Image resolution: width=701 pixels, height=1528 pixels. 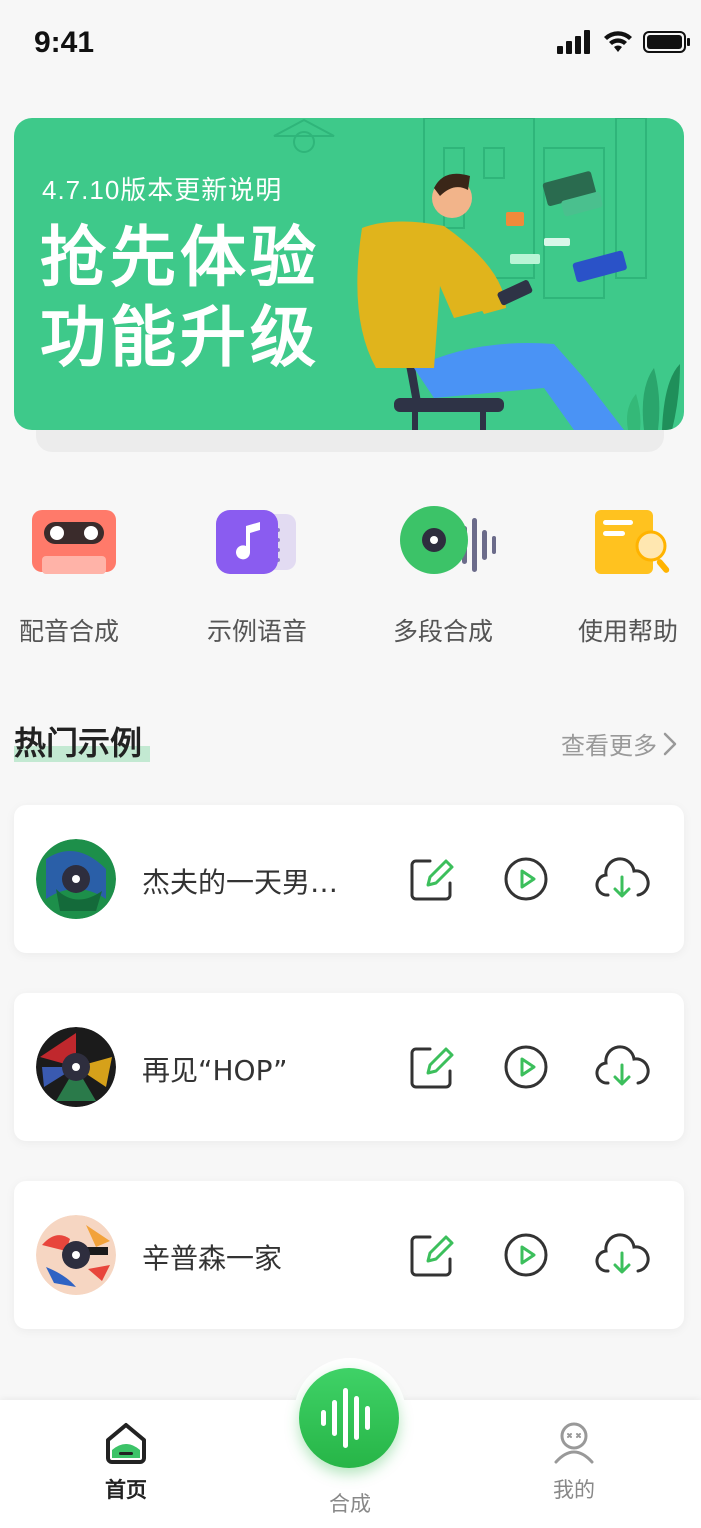 What do you see at coordinates (345, 1418) in the screenshot?
I see `waveform-icon` at bounding box center [345, 1418].